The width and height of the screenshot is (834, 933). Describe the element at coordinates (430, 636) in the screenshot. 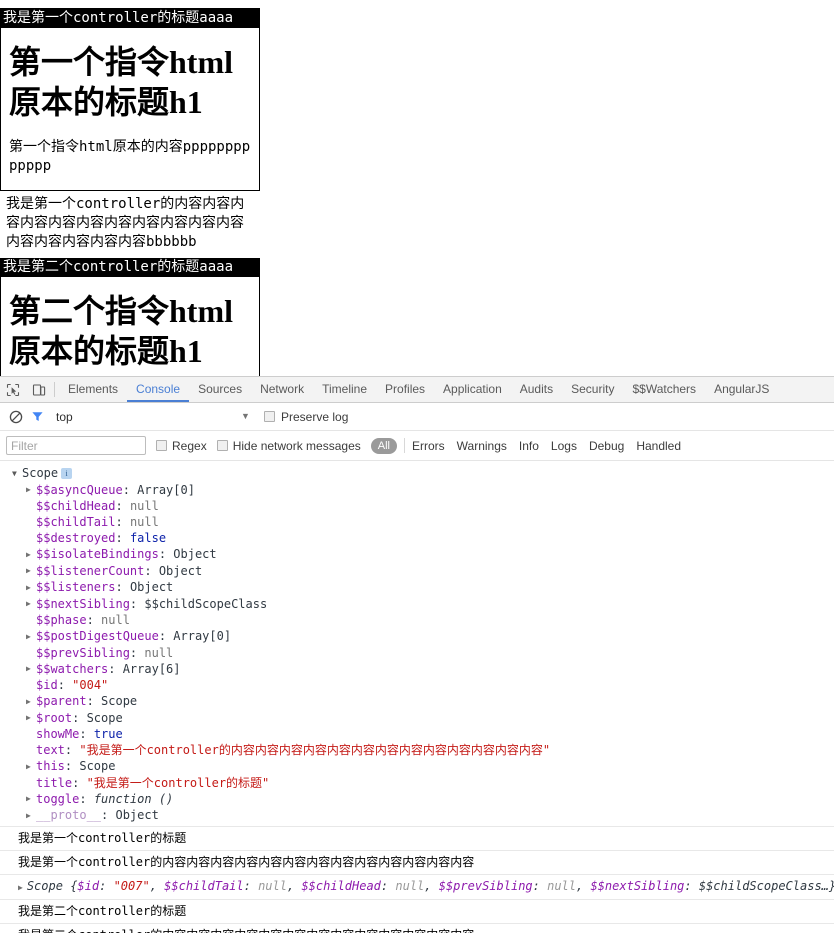

I see `scope-property-postDigestQueue: ▶ $$postDigestQueue: Array[0]` at that location.